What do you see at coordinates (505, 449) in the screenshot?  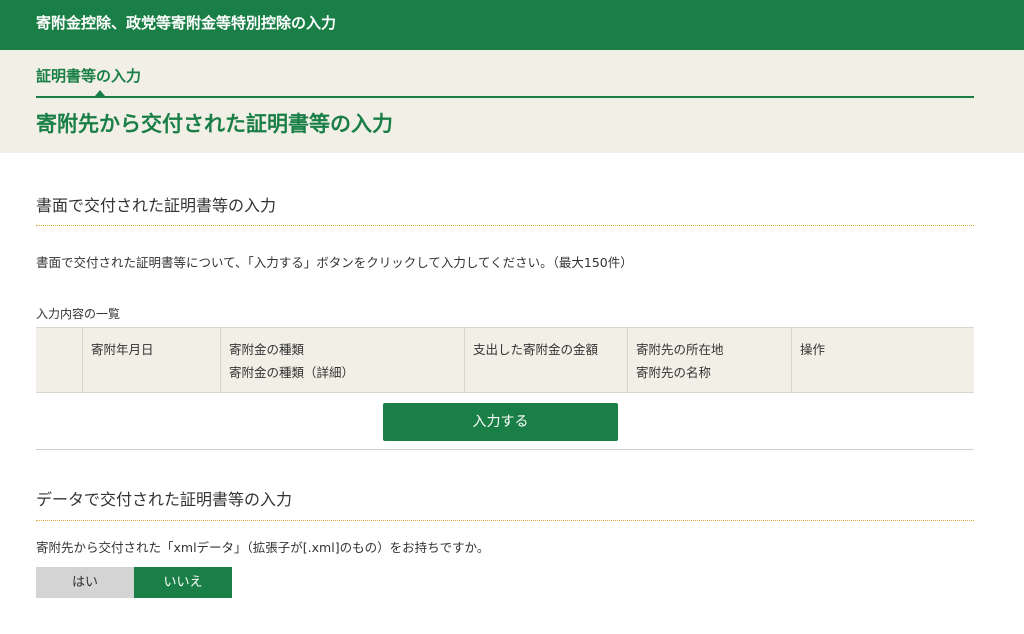 I see `paper-section-bottom-divider` at bounding box center [505, 449].